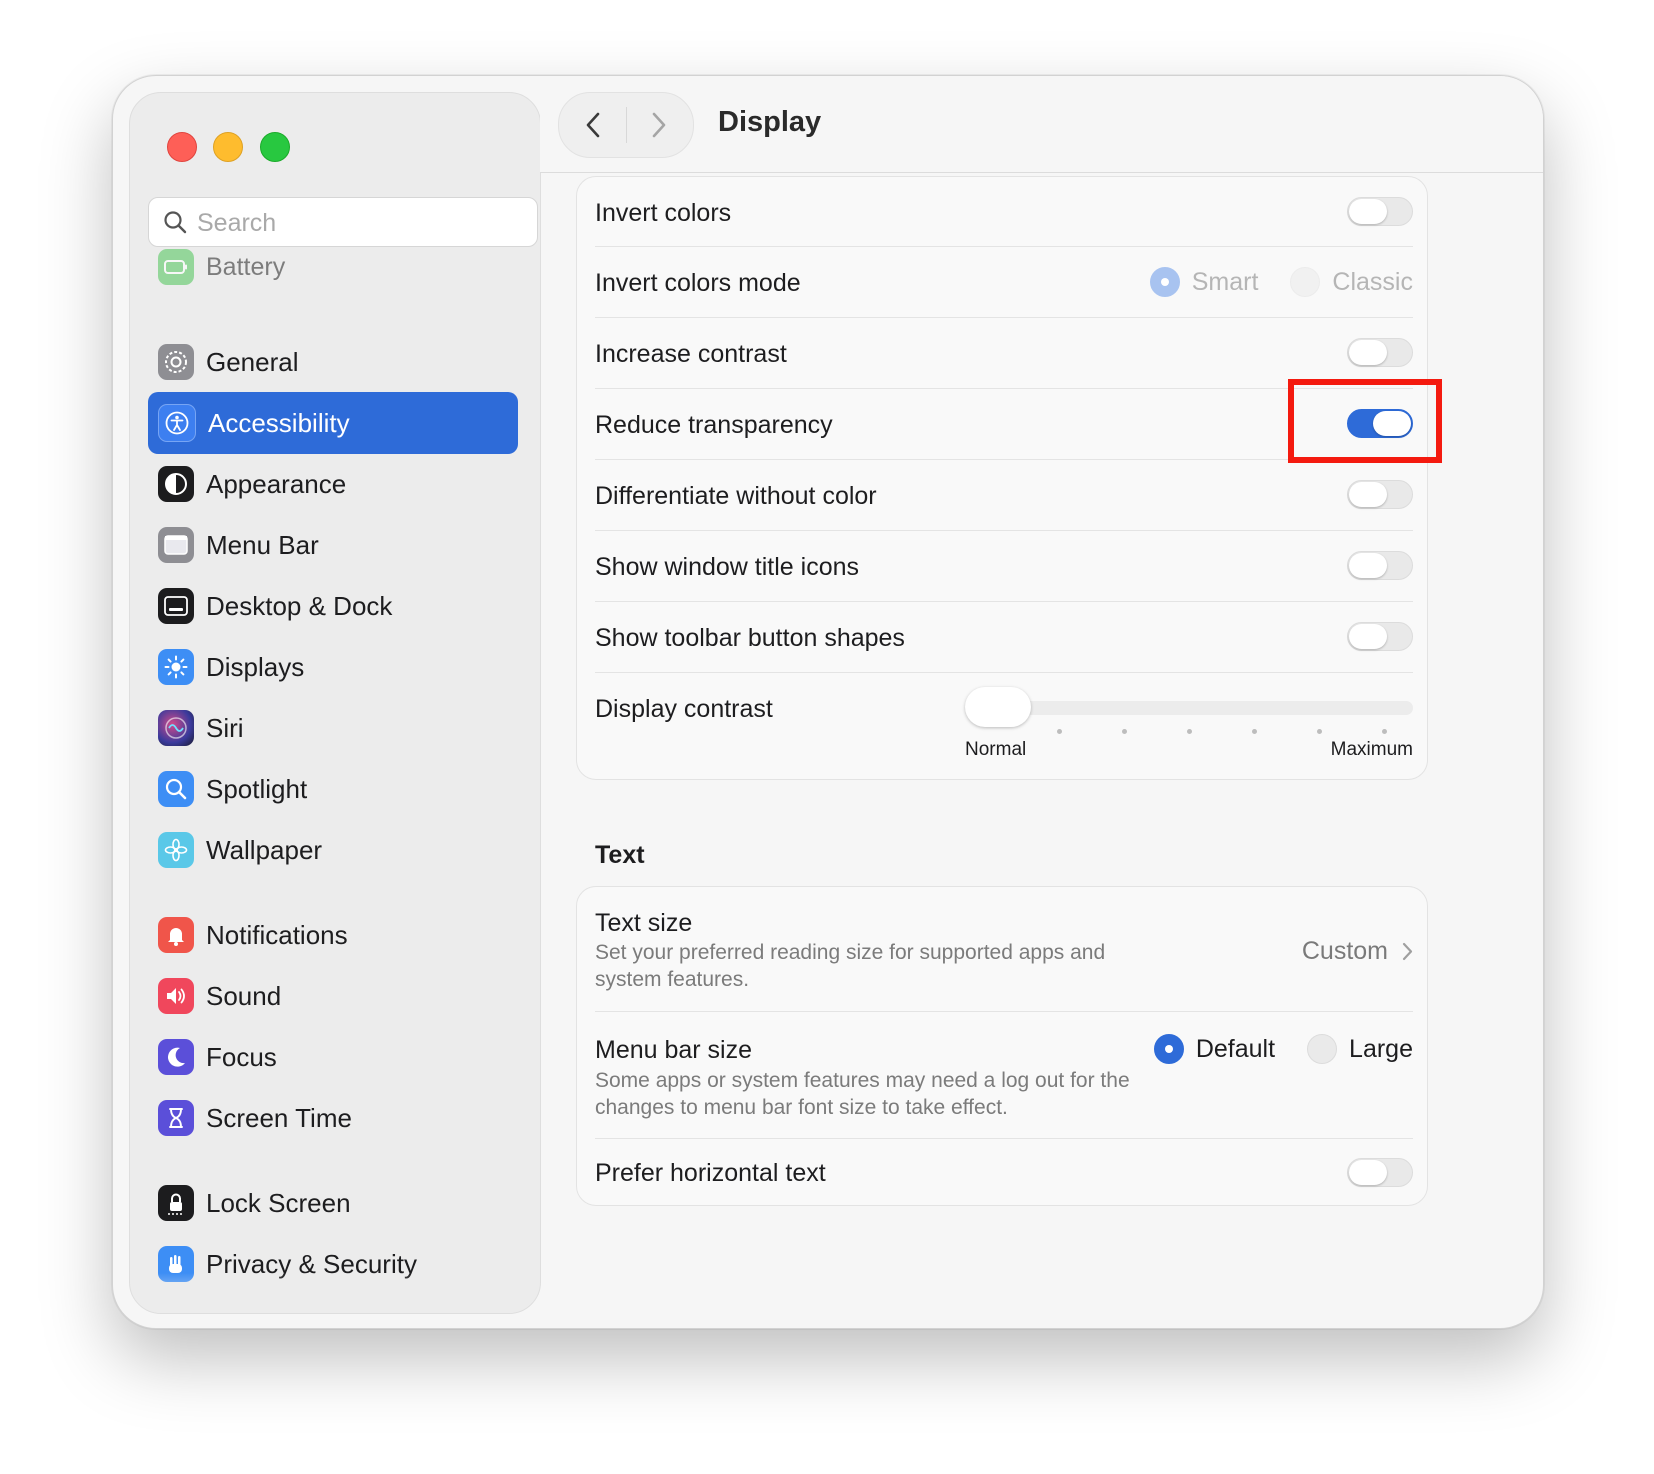 The width and height of the screenshot is (1654, 1474). Describe the element at coordinates (1004, 282) in the screenshot. I see `invert-colors-mode-row: Invert colors mode Smart Classic` at that location.